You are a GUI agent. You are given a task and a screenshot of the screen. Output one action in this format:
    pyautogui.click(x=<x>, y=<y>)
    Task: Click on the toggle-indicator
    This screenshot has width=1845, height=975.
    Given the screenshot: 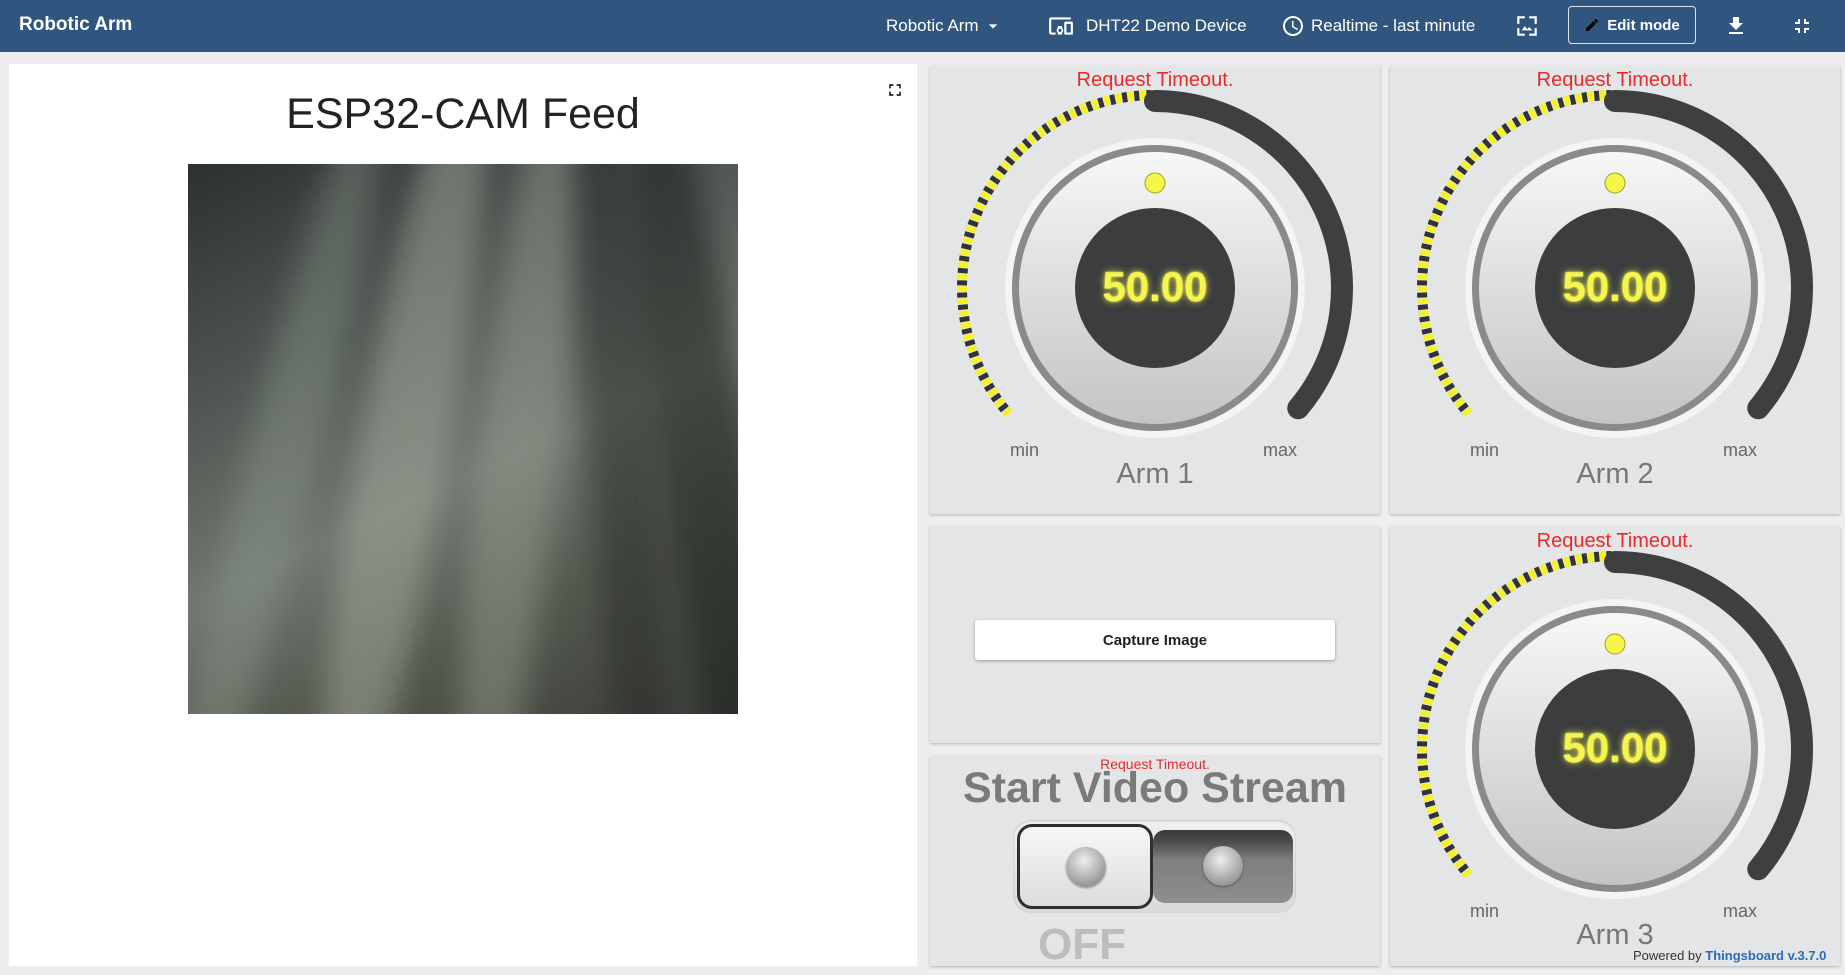 What is the action you would take?
    pyautogui.click(x=1086, y=867)
    